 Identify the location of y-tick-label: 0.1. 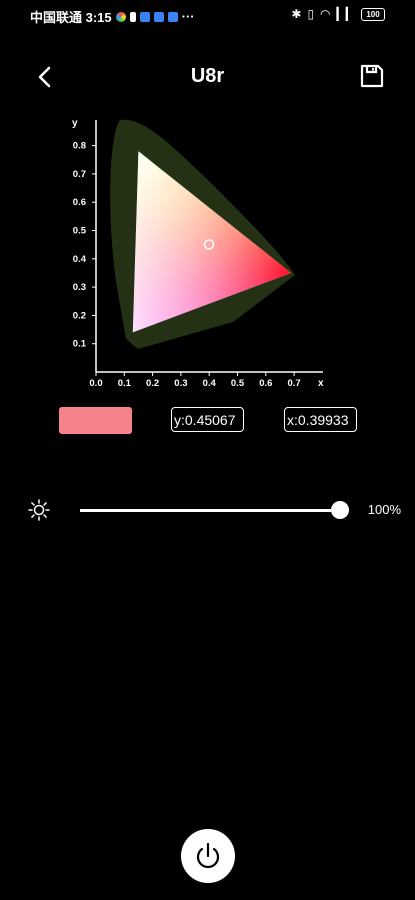
(80, 344).